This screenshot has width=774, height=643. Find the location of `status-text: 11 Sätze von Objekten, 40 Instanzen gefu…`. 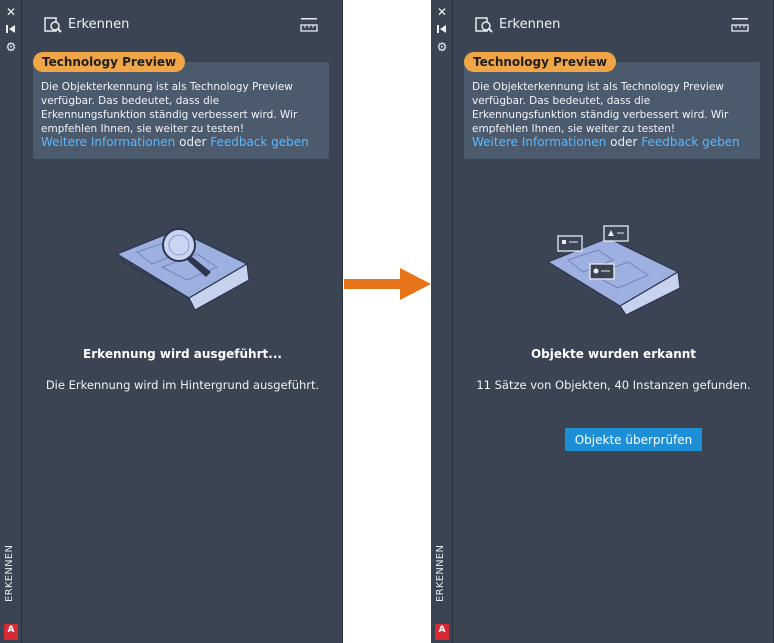

status-text: 11 Sätze von Objekten, 40 Instanzen gefu… is located at coordinates (613, 385).